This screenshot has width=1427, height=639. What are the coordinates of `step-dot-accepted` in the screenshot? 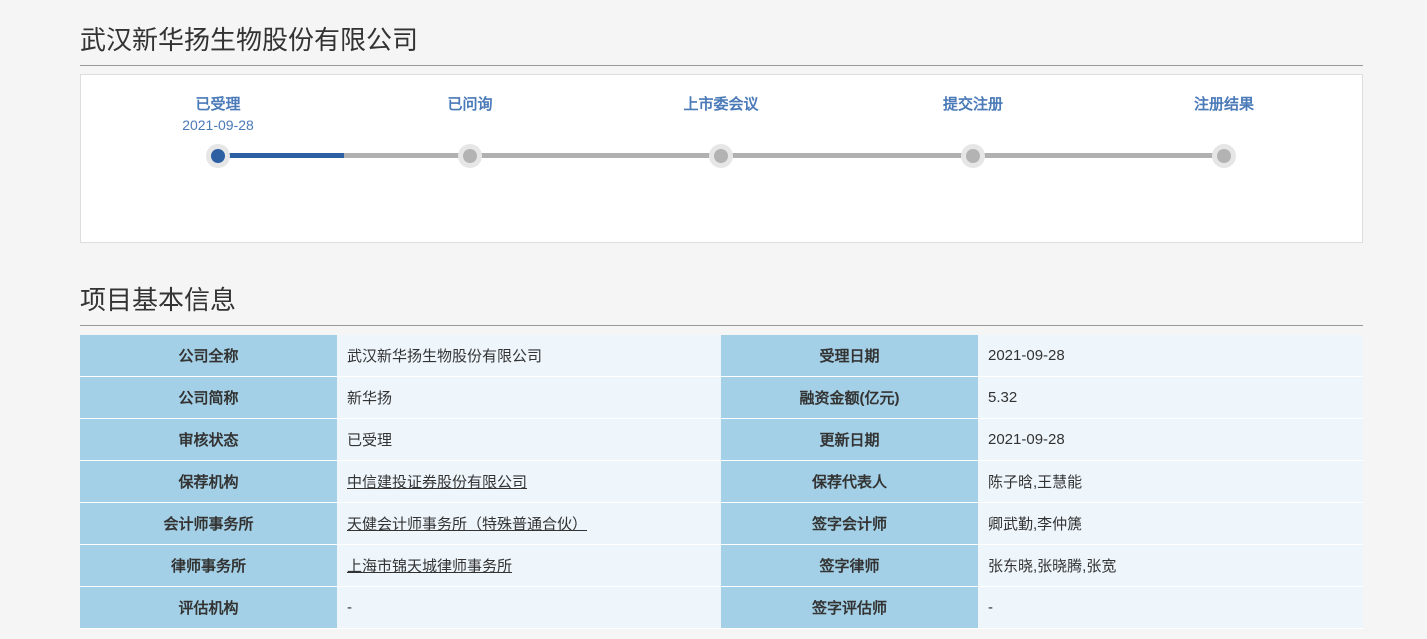 It's located at (218, 156).